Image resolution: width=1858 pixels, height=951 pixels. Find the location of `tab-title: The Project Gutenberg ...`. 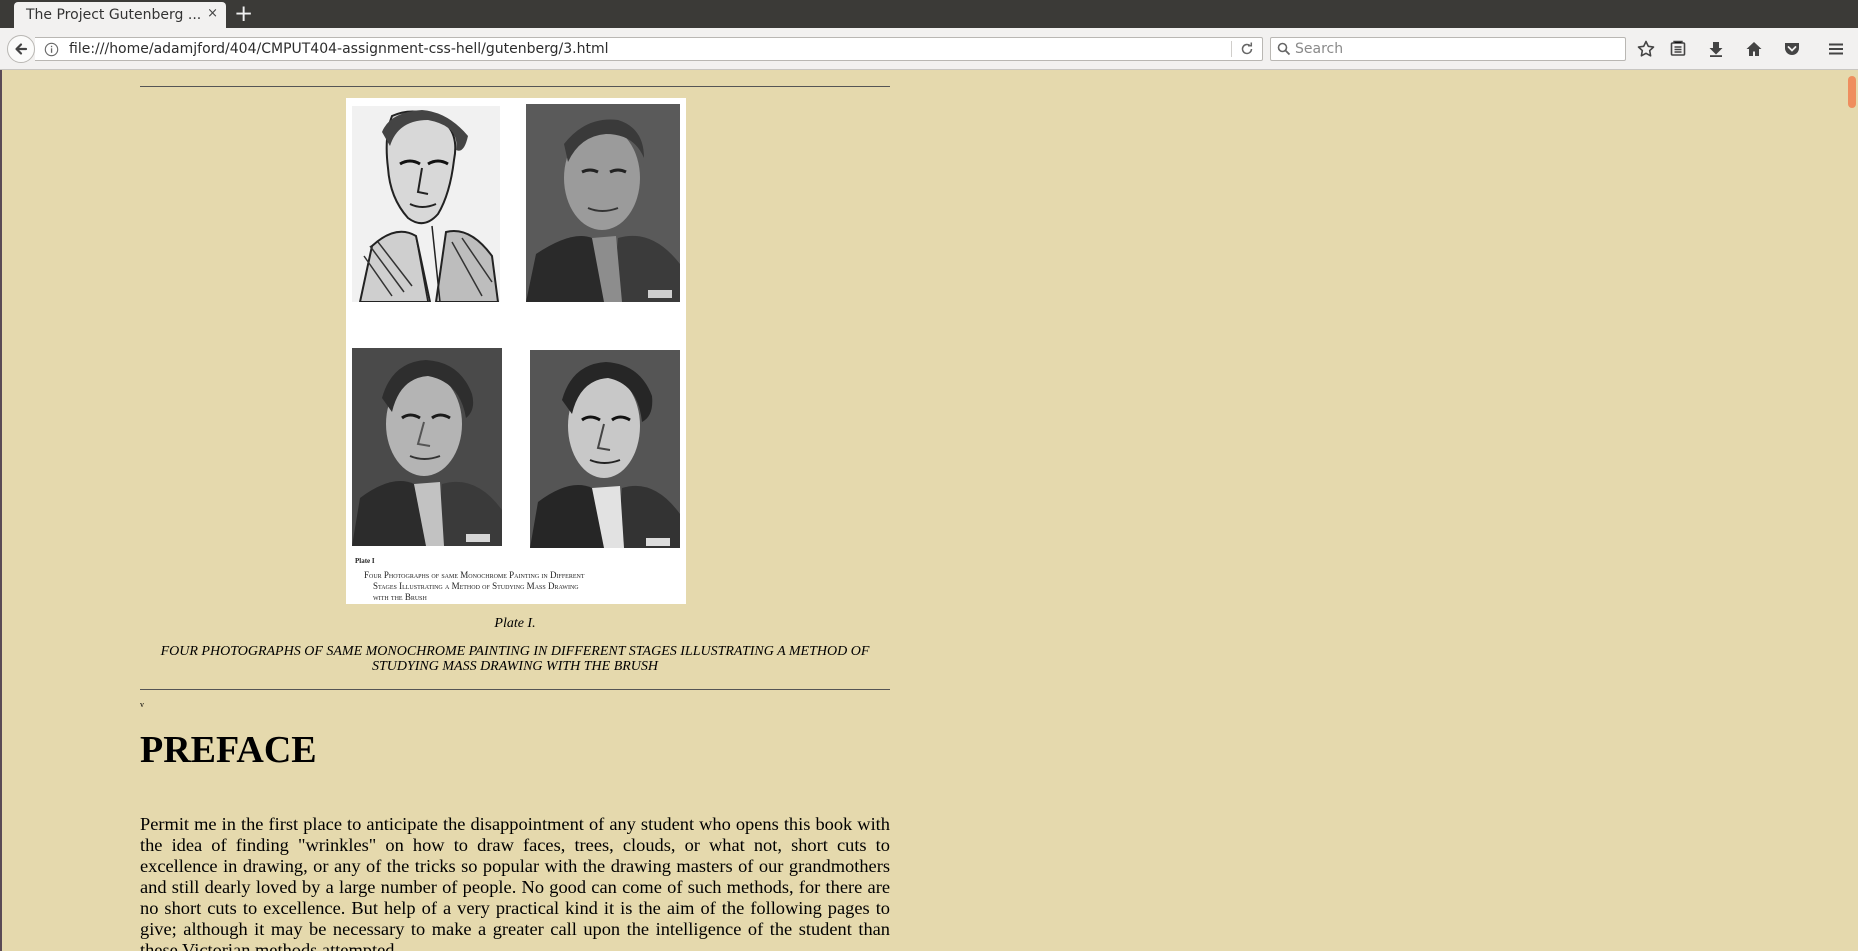

tab-title: The Project Gutenberg ... is located at coordinates (114, 15).